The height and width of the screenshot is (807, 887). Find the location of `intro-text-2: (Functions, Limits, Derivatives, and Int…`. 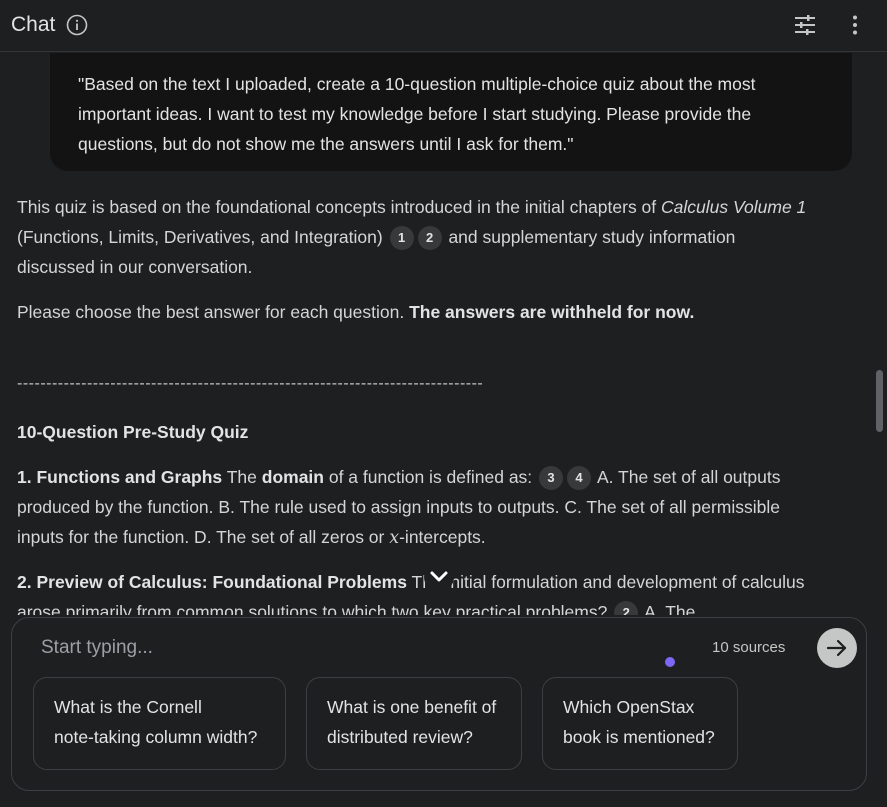

intro-text-2: (Functions, Limits, Derivatives, and Int… is located at coordinates (202, 237).